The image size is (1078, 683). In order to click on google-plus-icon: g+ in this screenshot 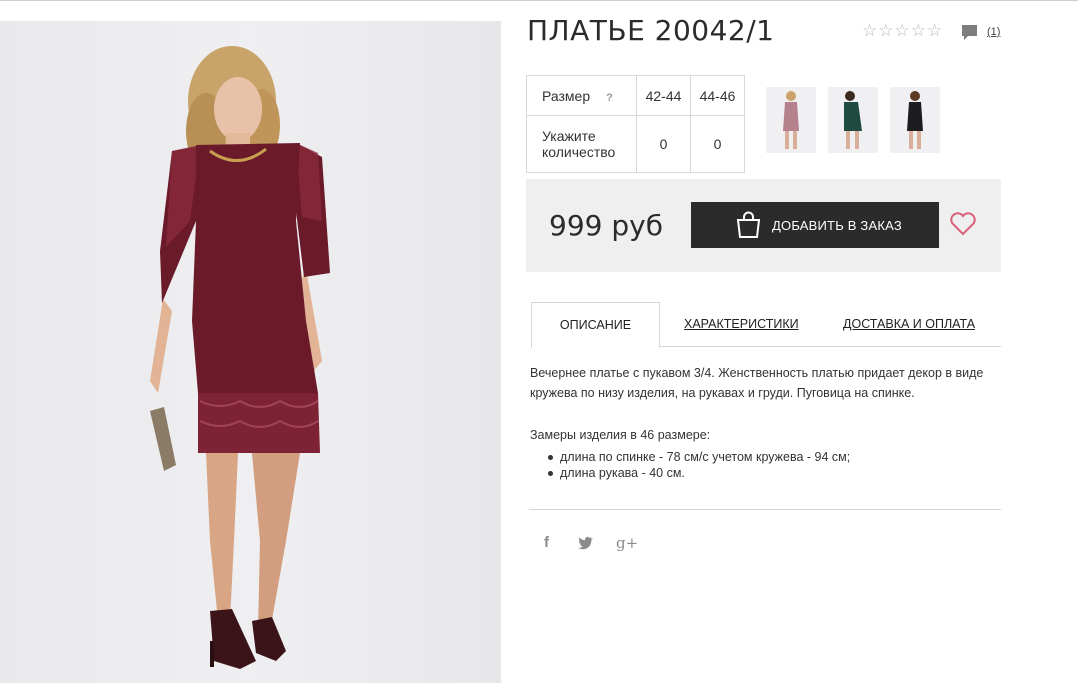, I will do `click(627, 543)`.